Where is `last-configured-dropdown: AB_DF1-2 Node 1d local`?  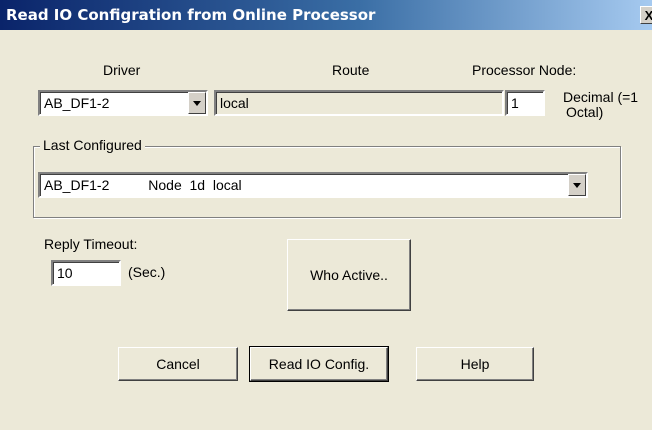 last-configured-dropdown: AB_DF1-2 Node 1d local is located at coordinates (313, 185).